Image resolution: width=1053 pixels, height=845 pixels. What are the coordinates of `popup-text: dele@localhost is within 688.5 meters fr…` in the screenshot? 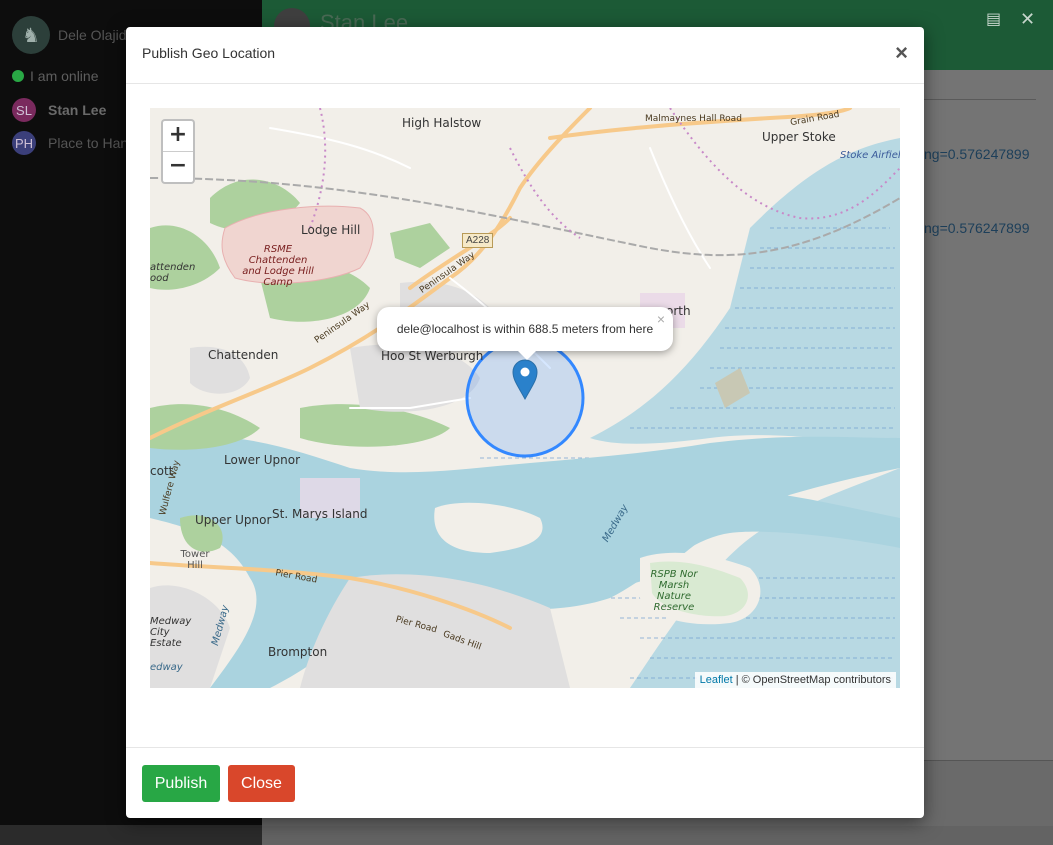 It's located at (525, 329).